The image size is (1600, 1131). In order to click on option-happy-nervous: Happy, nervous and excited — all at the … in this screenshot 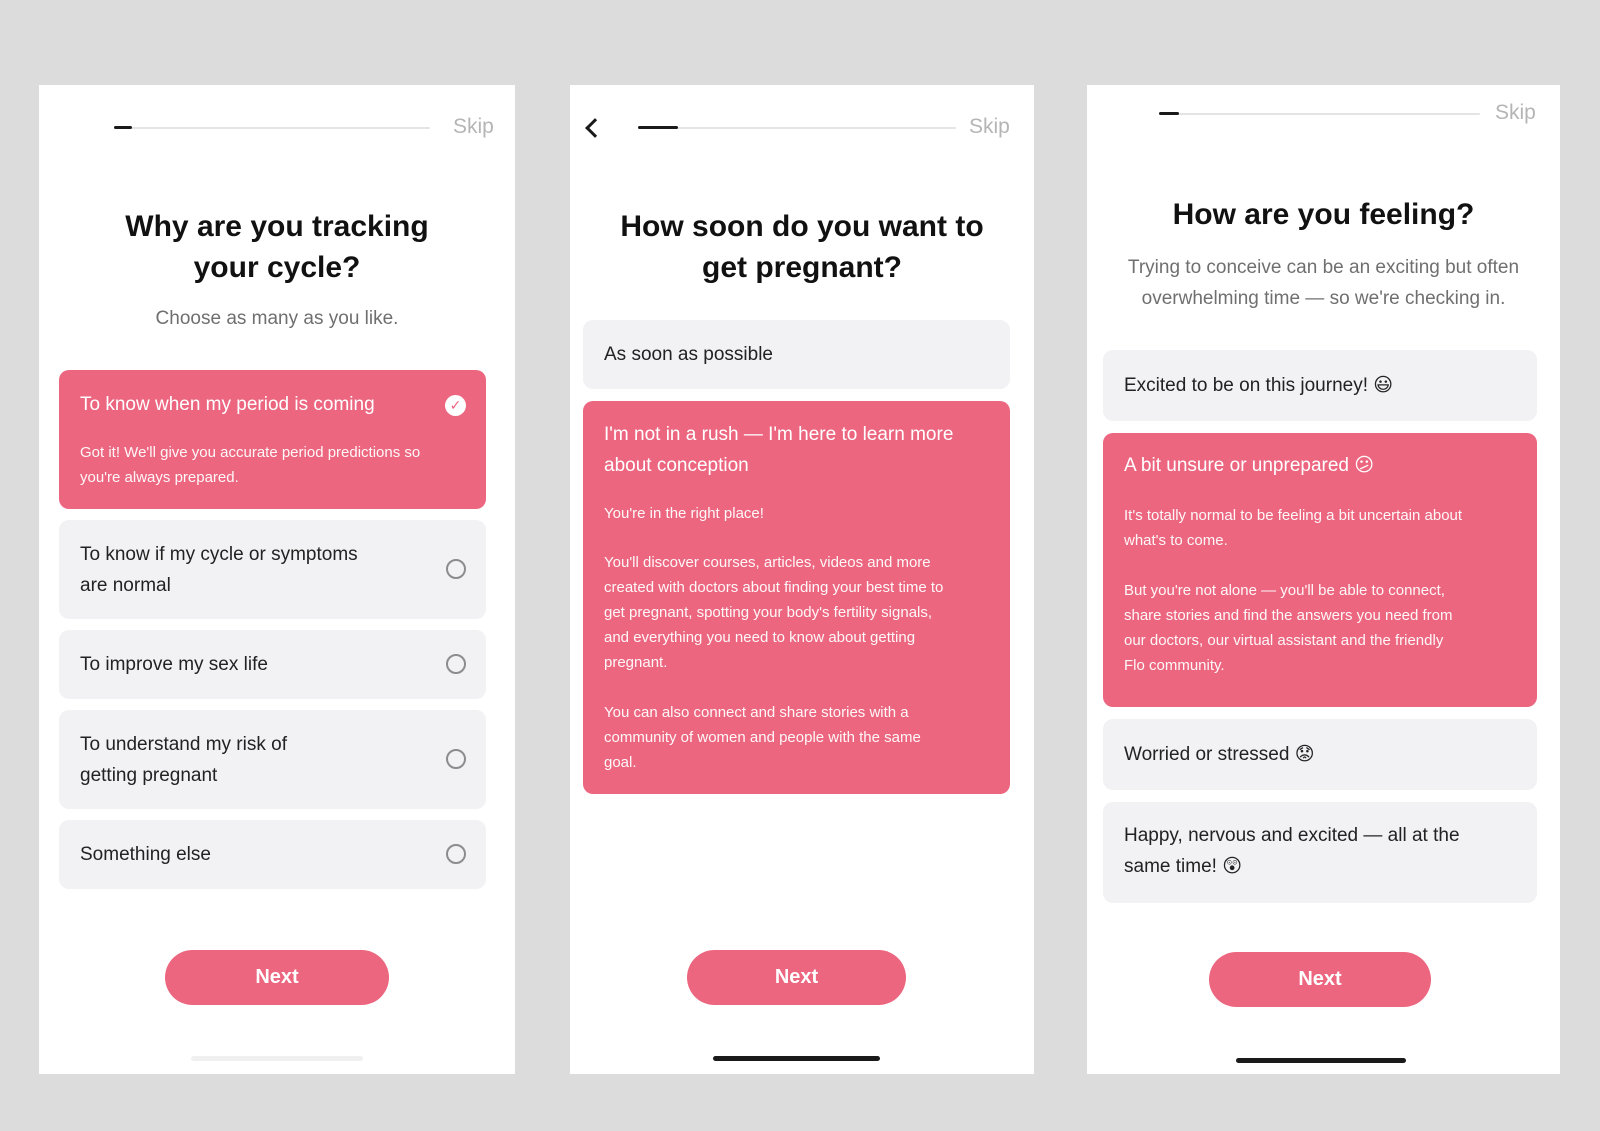, I will do `click(1320, 852)`.